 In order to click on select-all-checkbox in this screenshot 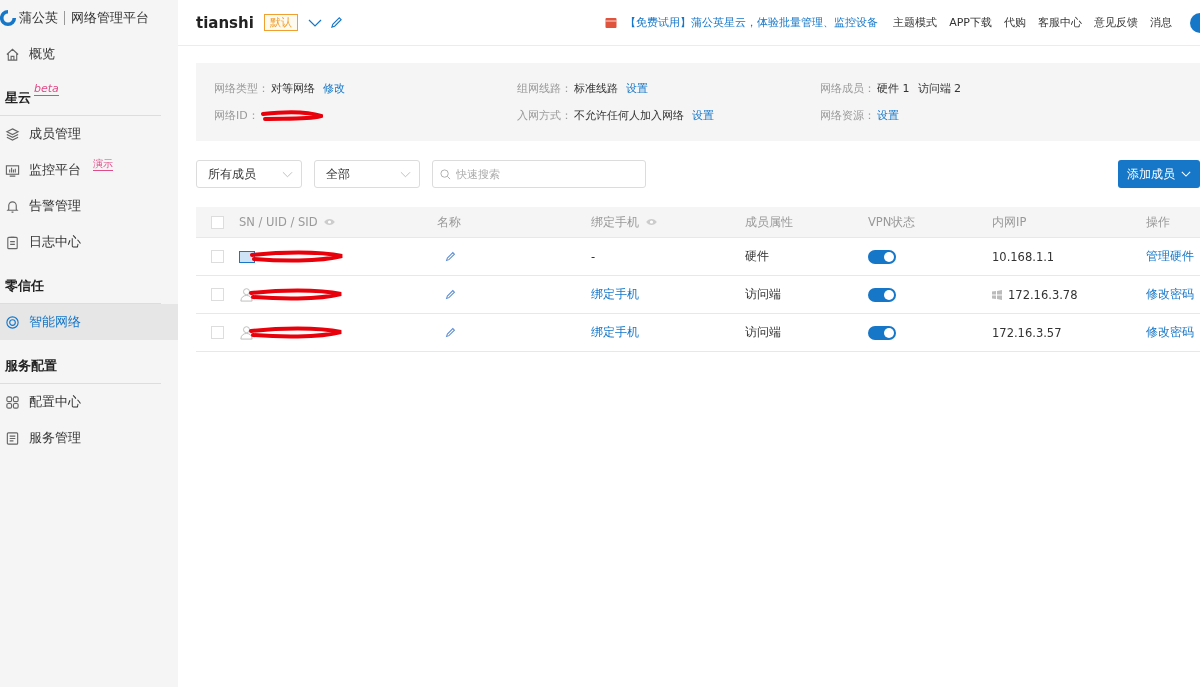, I will do `click(217, 222)`.